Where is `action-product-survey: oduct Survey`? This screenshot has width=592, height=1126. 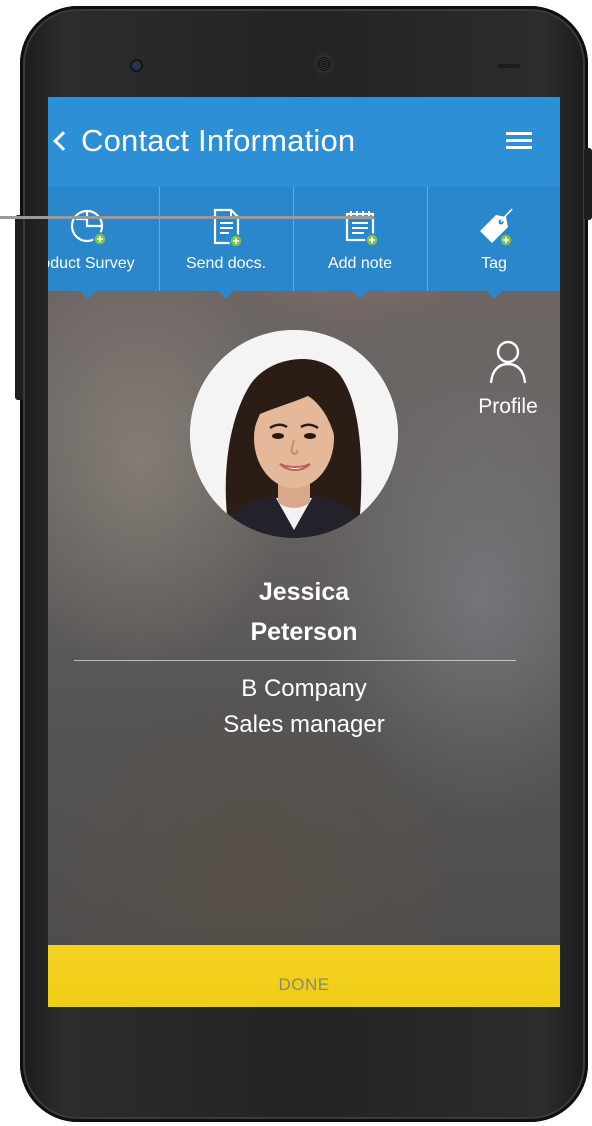 action-product-survey: oduct Survey is located at coordinates (103, 243).